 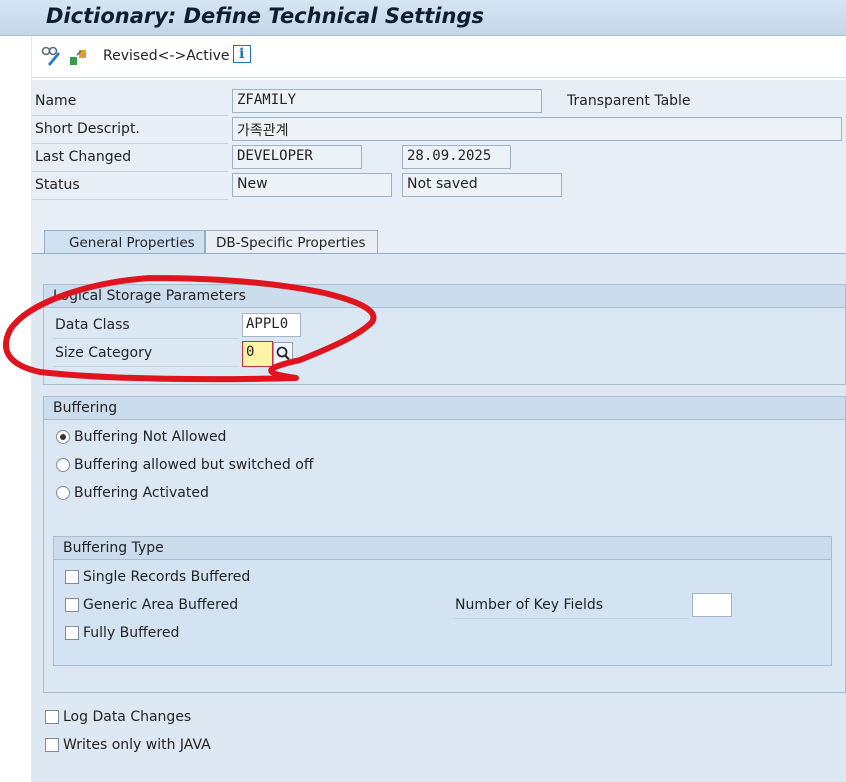 I want to click on checkbox-label: Writes only with JAVA, so click(x=137, y=745).